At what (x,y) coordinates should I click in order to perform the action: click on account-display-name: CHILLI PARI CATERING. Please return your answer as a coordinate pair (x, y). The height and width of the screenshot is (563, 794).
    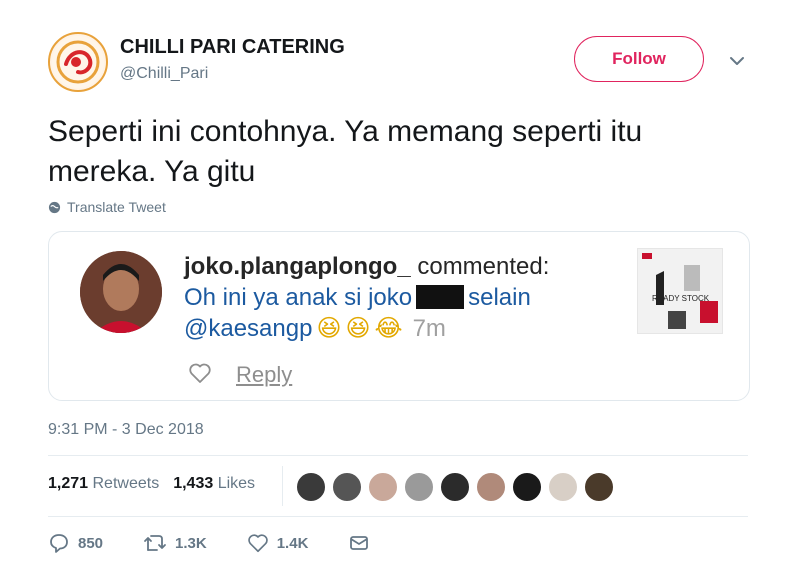
    Looking at the image, I should click on (232, 47).